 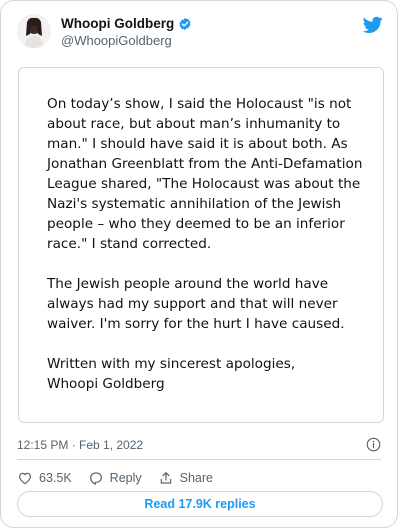 I want to click on share-label: Share, so click(x=196, y=478).